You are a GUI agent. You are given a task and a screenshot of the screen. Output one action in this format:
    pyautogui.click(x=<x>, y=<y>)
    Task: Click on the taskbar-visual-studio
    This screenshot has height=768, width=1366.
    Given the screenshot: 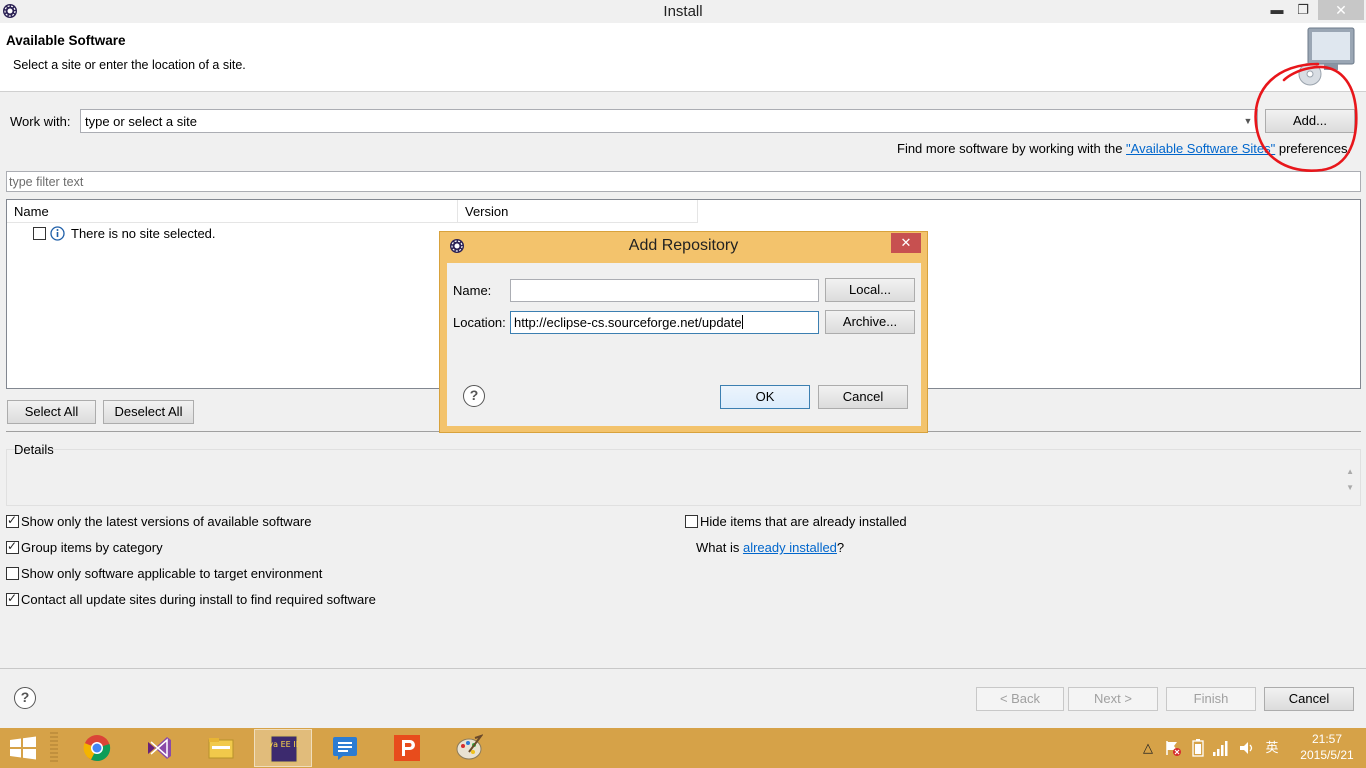 What is the action you would take?
    pyautogui.click(x=159, y=748)
    